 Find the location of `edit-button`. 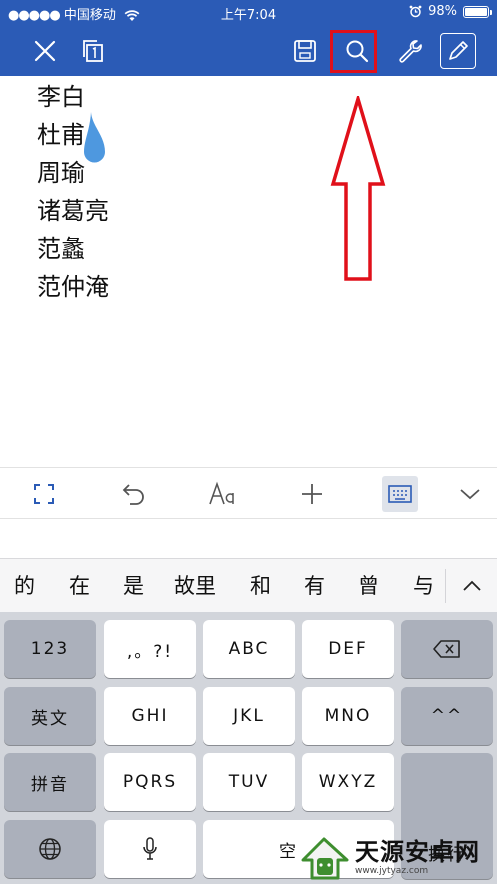

edit-button is located at coordinates (458, 51).